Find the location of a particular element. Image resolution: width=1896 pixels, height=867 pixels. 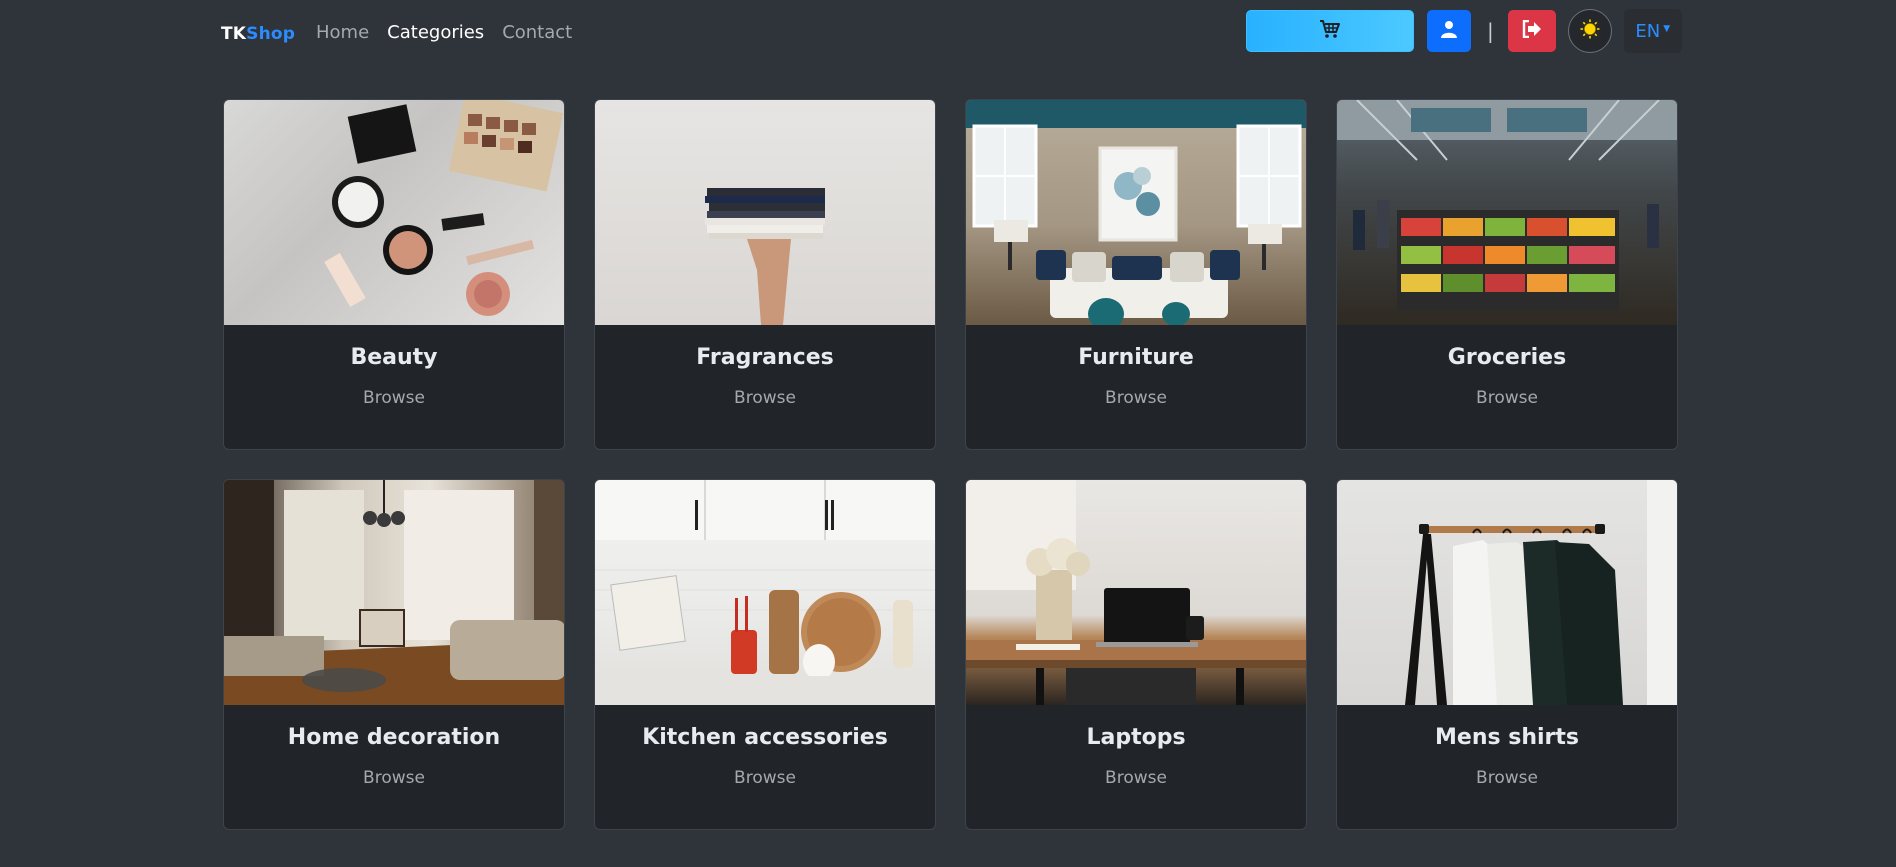

category-card-laptops: Laptops Browse is located at coordinates (1136, 654).